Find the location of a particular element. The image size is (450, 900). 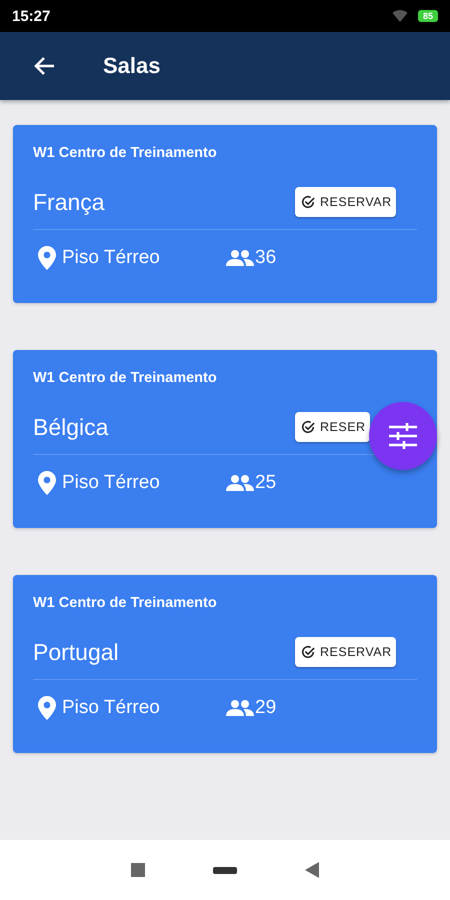

room-name: França is located at coordinates (69, 202).